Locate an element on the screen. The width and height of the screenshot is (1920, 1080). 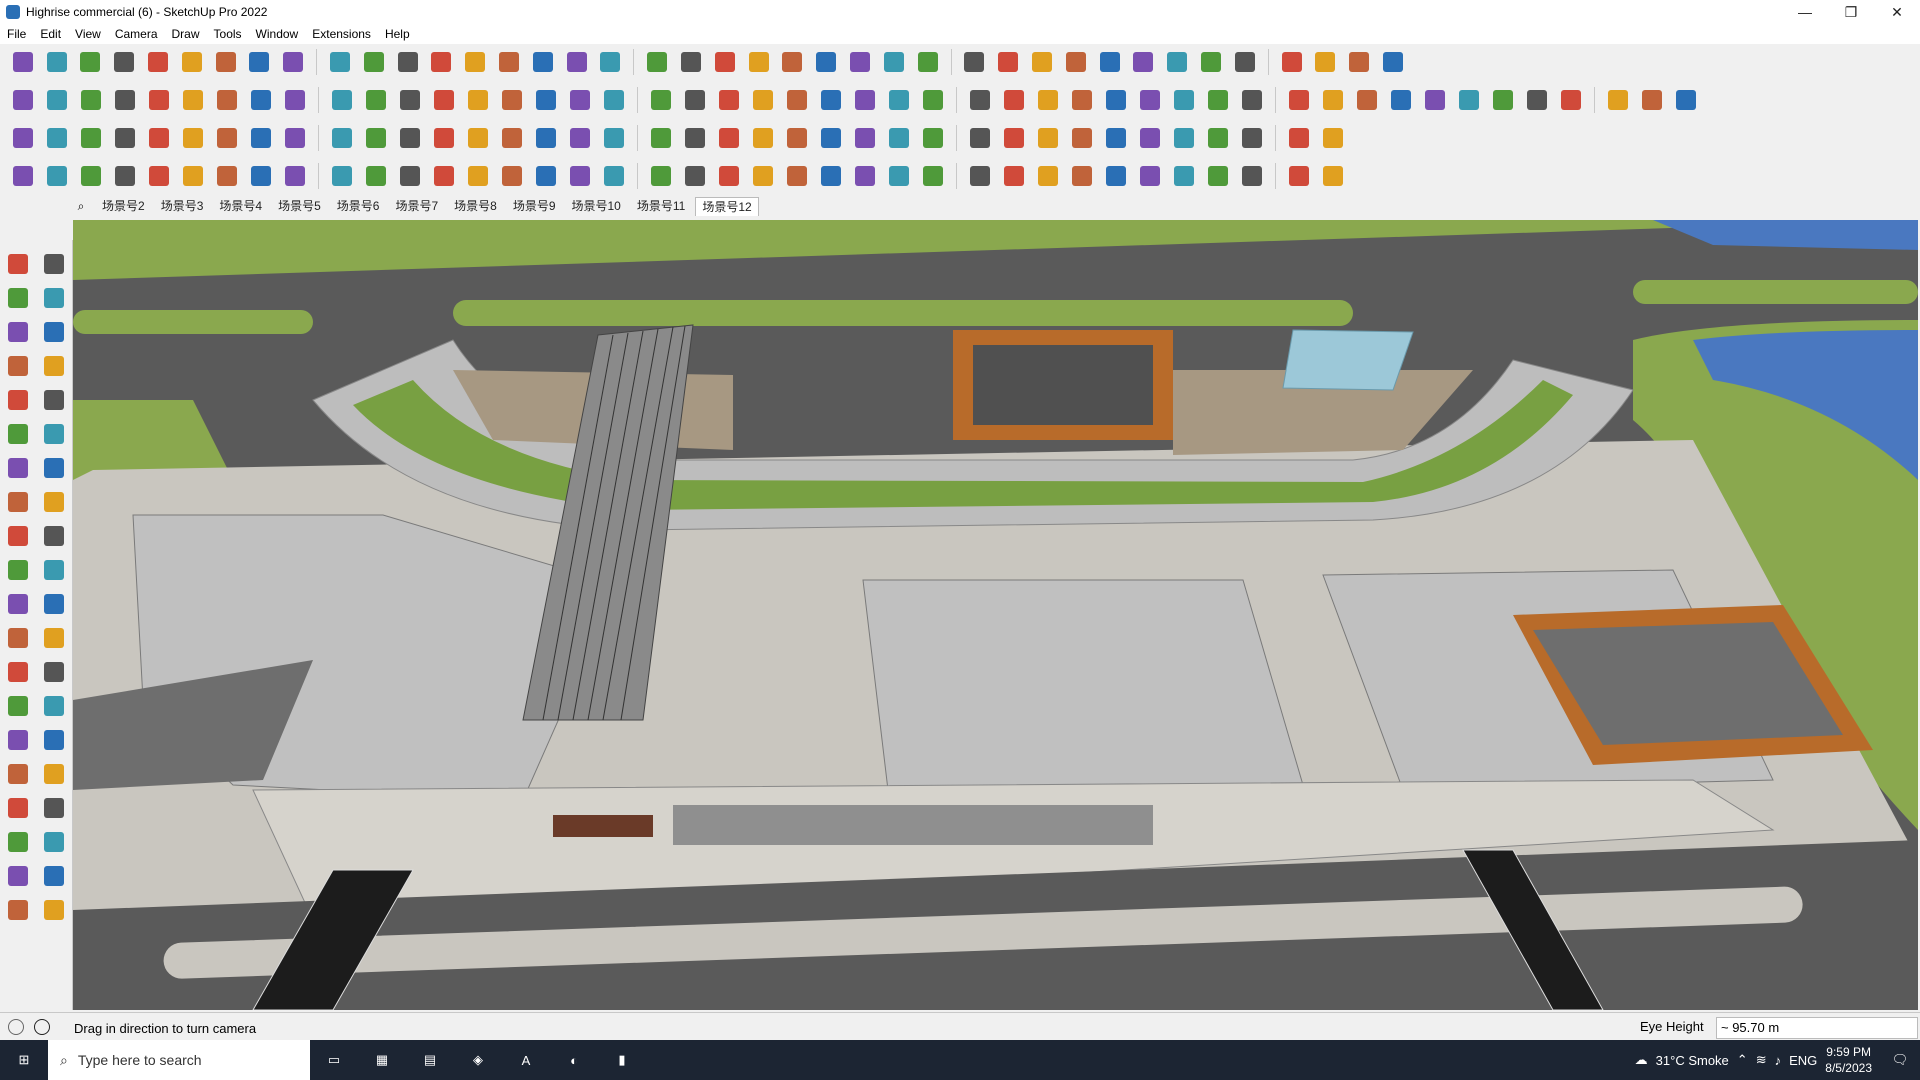
row4-tool-9-button is located at coordinates (295, 176).